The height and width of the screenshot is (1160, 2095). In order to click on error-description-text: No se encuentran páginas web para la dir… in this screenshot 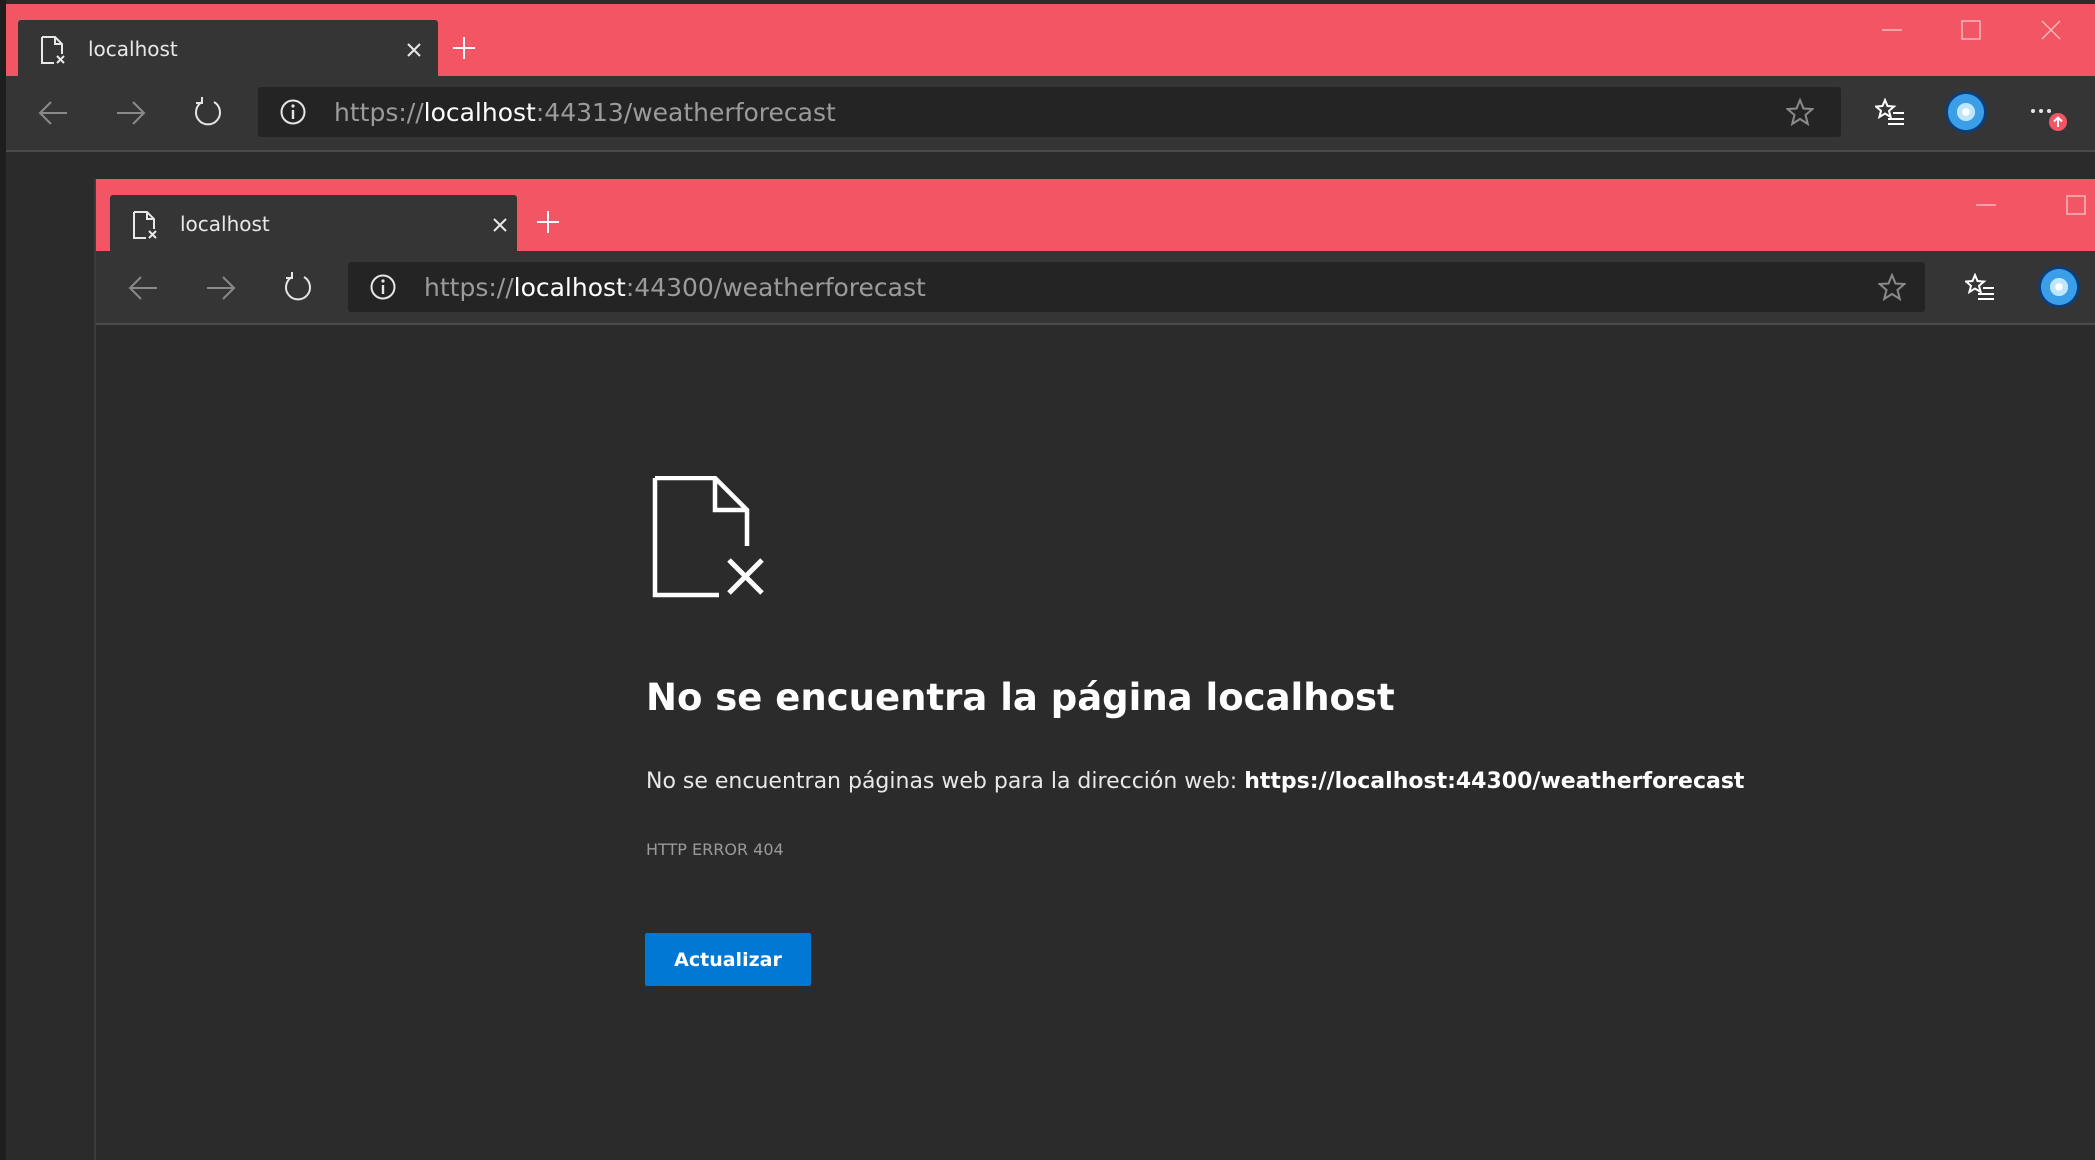, I will do `click(945, 781)`.